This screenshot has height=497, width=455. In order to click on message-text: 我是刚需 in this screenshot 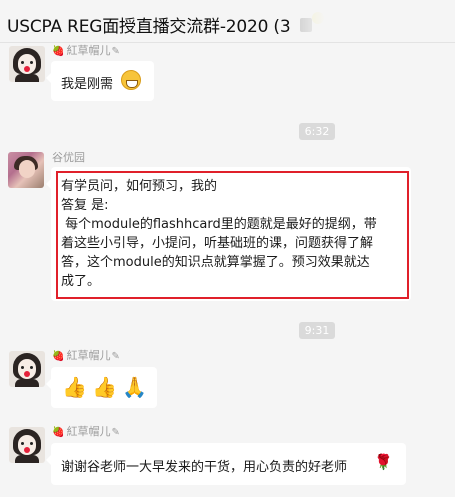, I will do `click(87, 84)`.